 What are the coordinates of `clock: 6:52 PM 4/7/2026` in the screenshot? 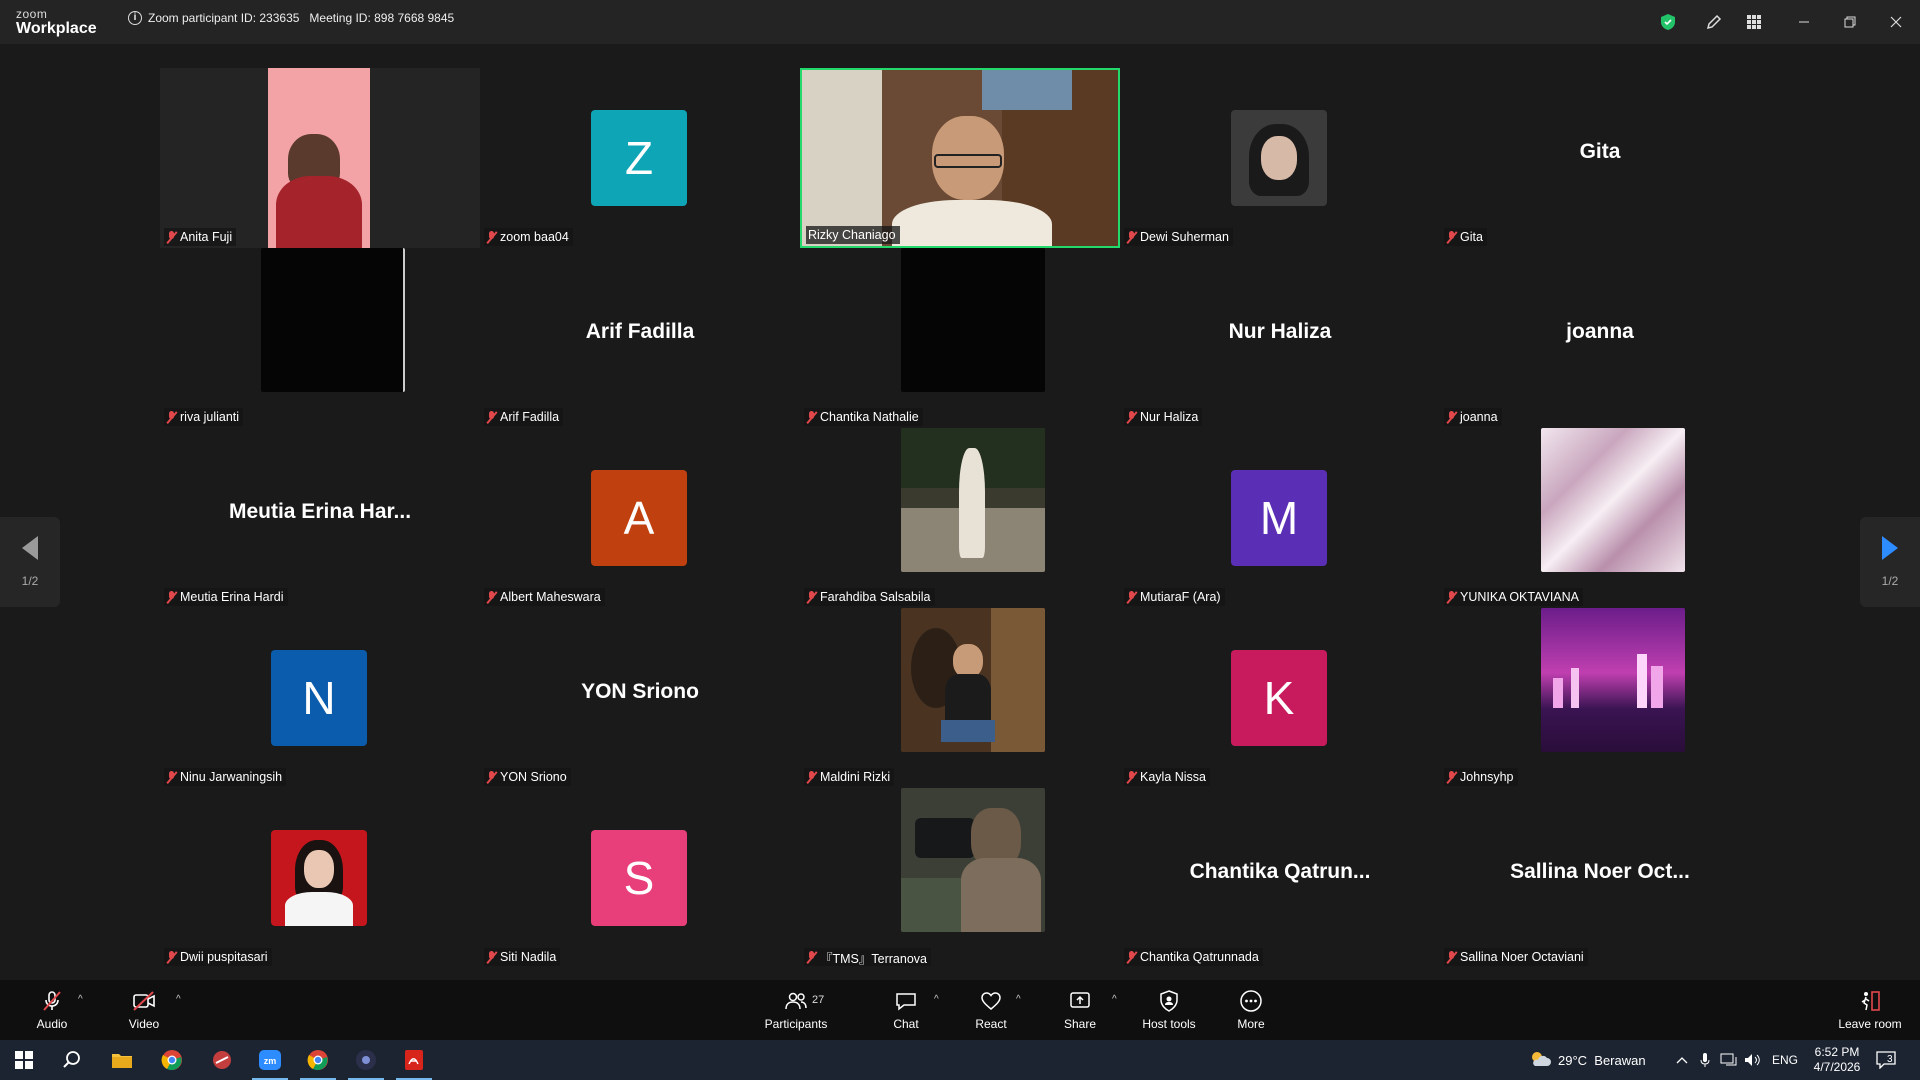 It's located at (1837, 1060).